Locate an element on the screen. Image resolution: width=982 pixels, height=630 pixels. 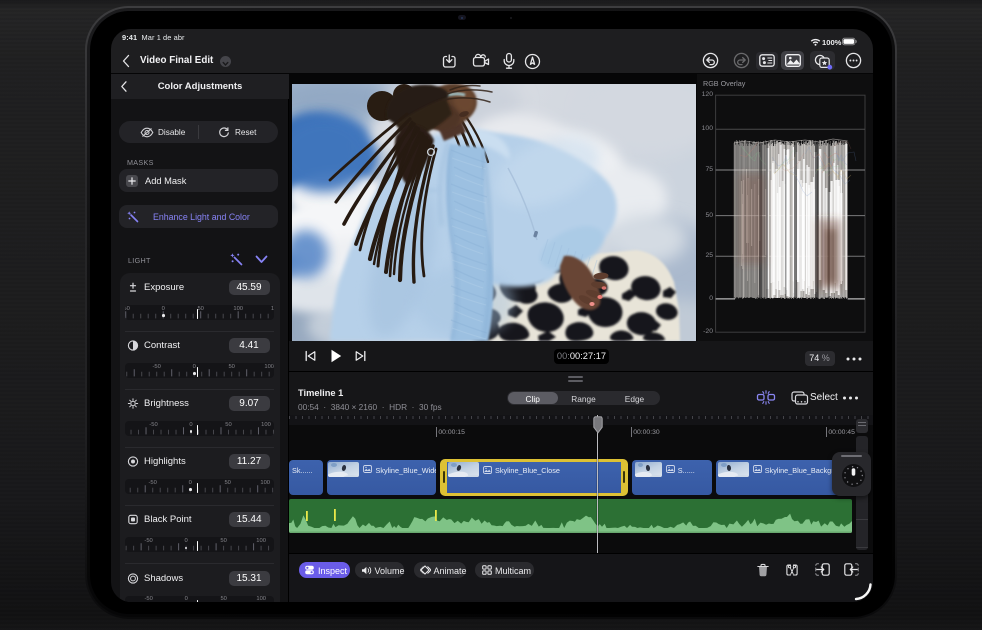
svg-text: 100% is located at coordinates (832, 42).